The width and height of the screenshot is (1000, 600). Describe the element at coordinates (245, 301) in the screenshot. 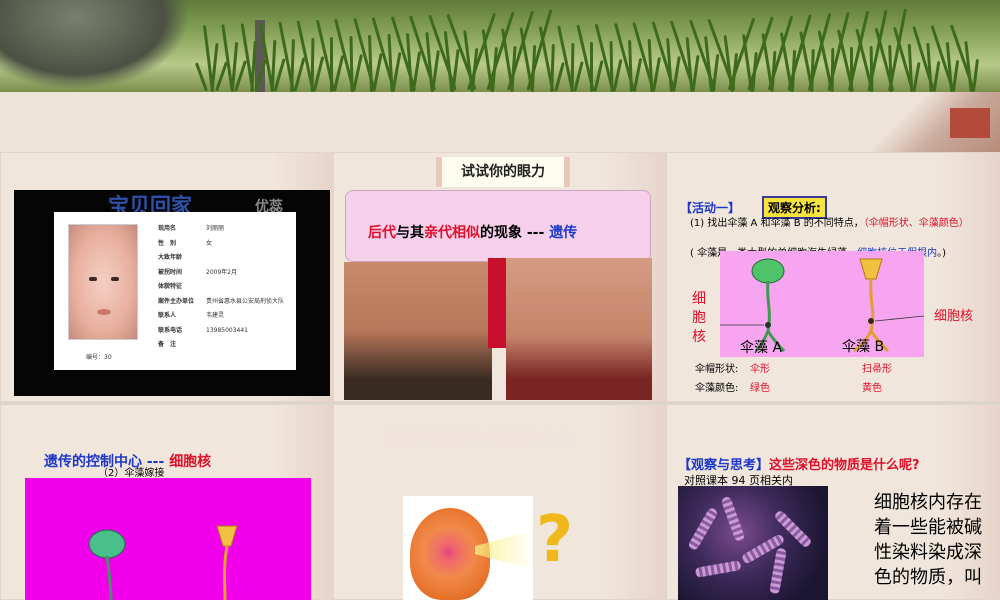

I see `info-value: 贵州省惠水县公安局刑侦大队` at that location.